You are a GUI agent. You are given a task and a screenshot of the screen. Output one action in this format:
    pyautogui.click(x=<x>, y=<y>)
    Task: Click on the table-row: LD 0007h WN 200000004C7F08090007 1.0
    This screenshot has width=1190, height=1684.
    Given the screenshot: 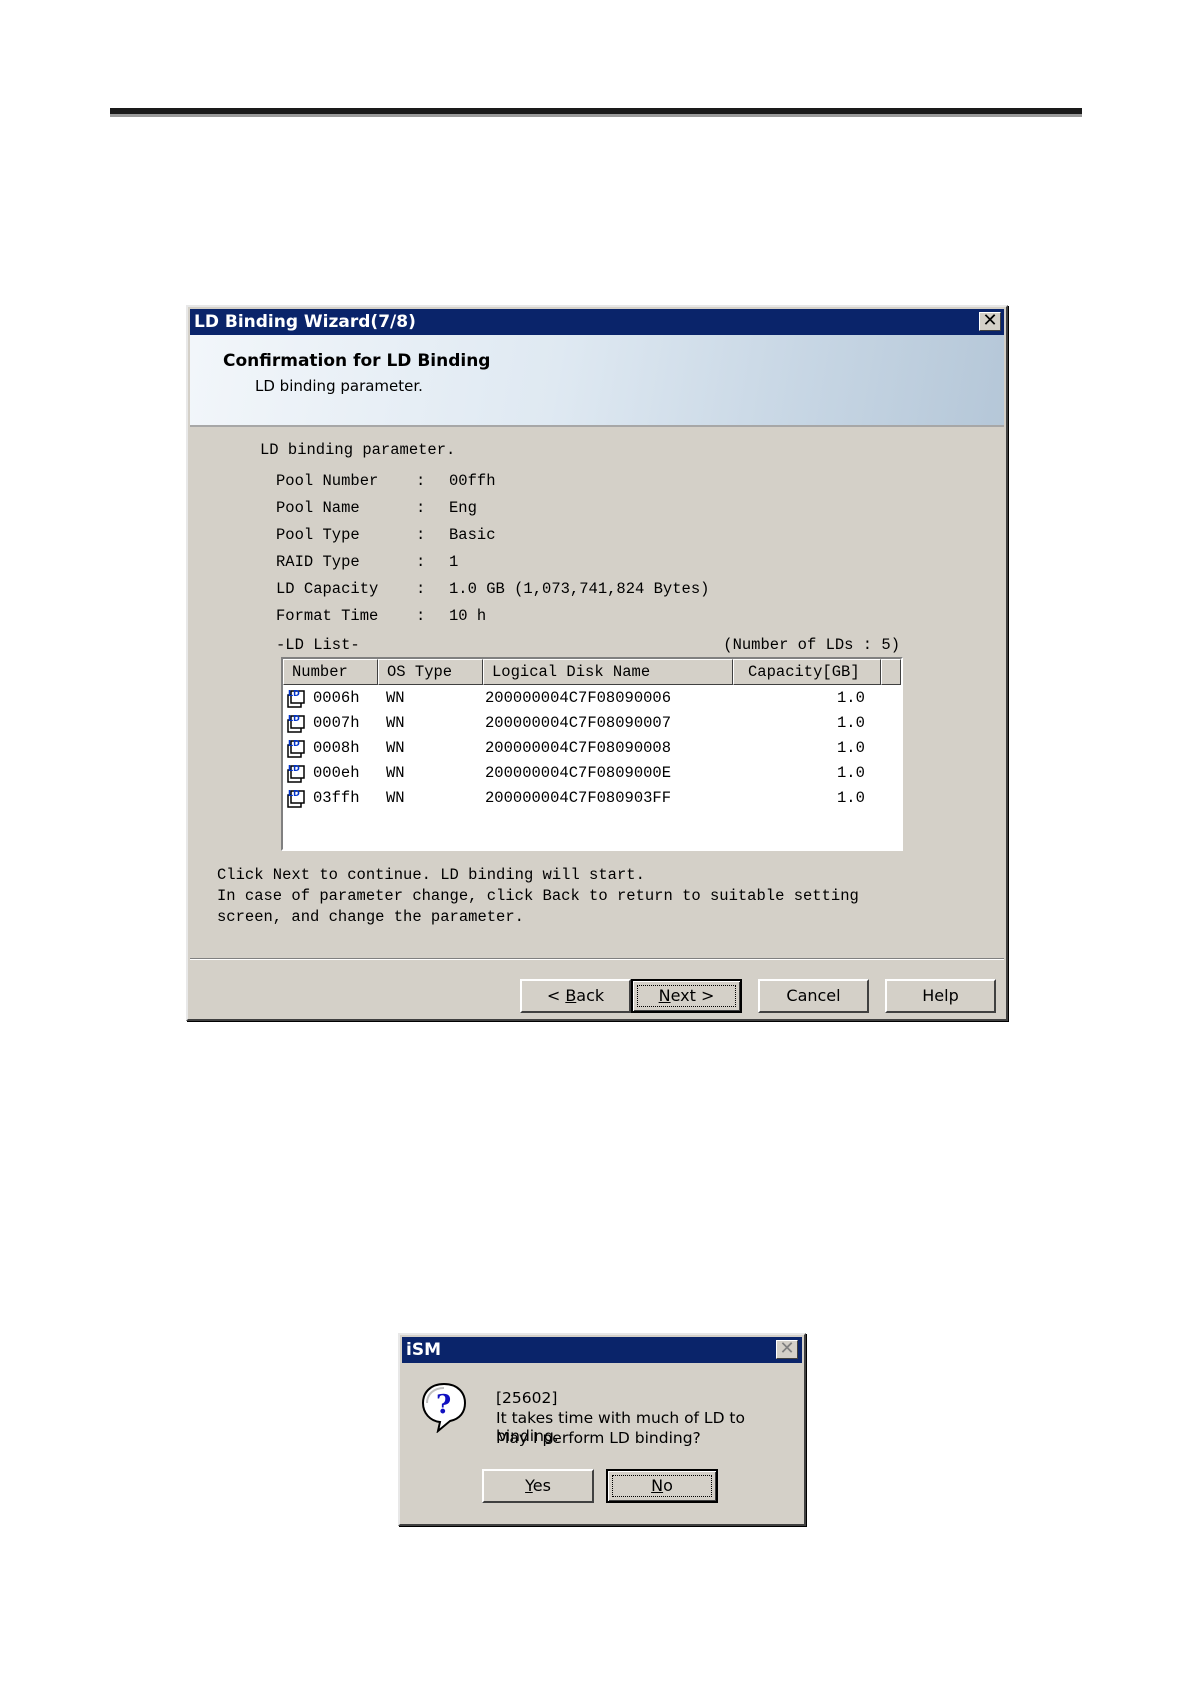 What is the action you would take?
    pyautogui.click(x=592, y=724)
    